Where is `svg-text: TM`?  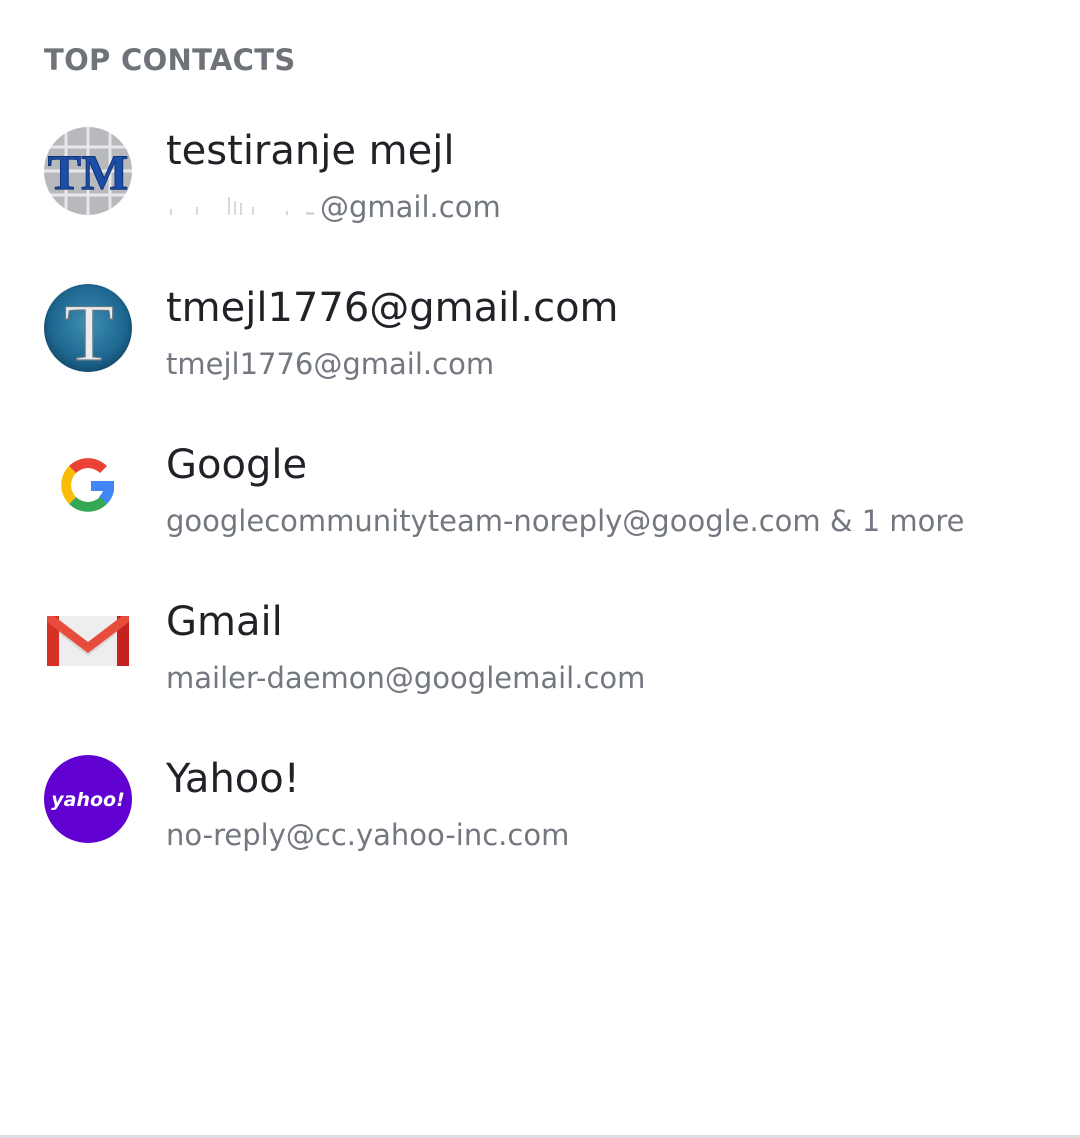 svg-text: TM is located at coordinates (88, 172).